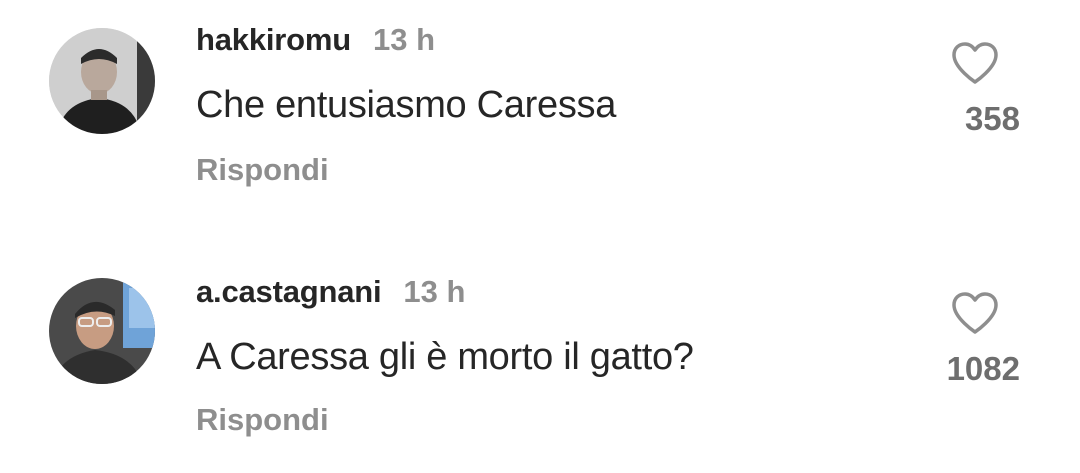 The image size is (1080, 473). I want to click on comment-meta: hakkiromu 13 h, so click(315, 42).